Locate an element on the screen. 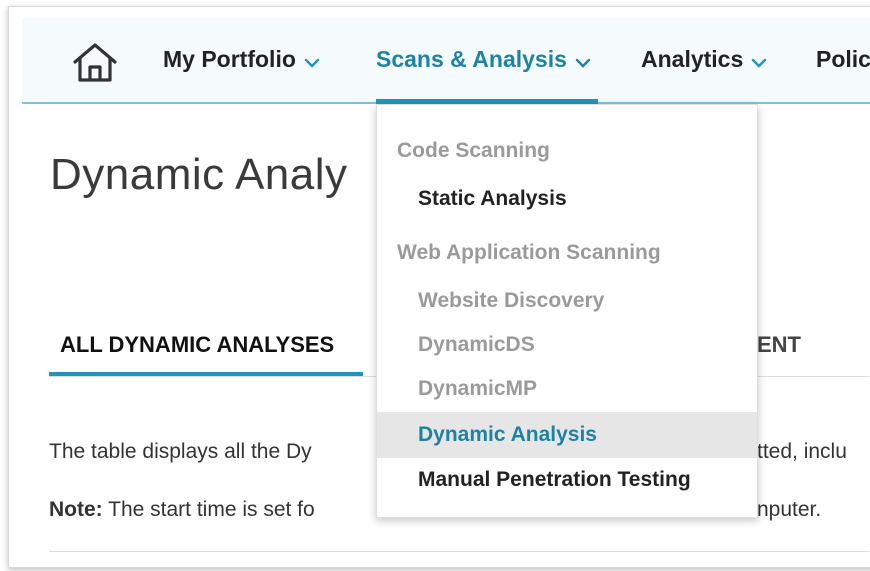  tab-all-dynamic-analyses: ALL DYNAMIC ANALYSES is located at coordinates (197, 345).